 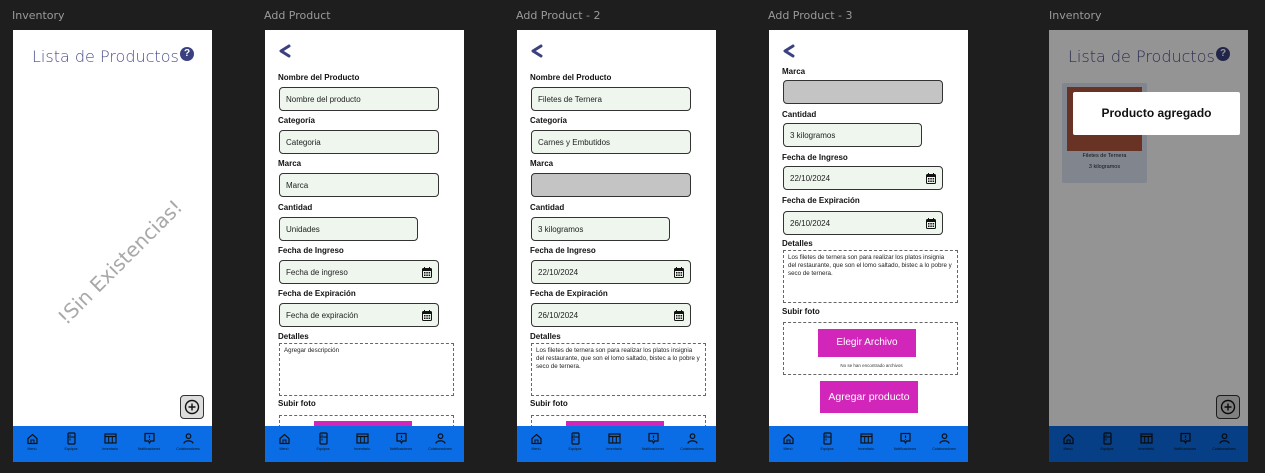 What do you see at coordinates (815, 157) in the screenshot?
I see `label-ingreso: Fecha de Ingreso` at bounding box center [815, 157].